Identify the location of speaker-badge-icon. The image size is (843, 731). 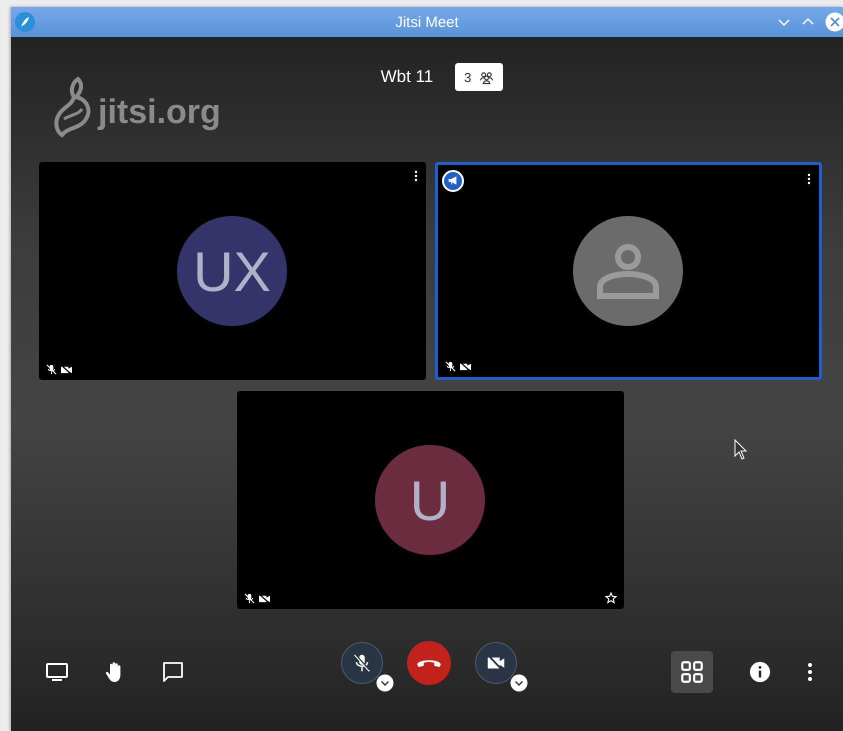
(453, 181).